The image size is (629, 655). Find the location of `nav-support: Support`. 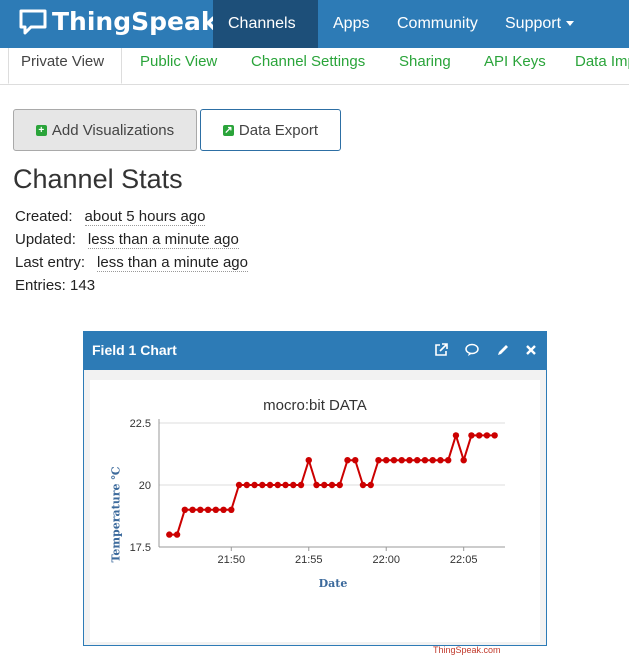

nav-support: Support is located at coordinates (540, 24).